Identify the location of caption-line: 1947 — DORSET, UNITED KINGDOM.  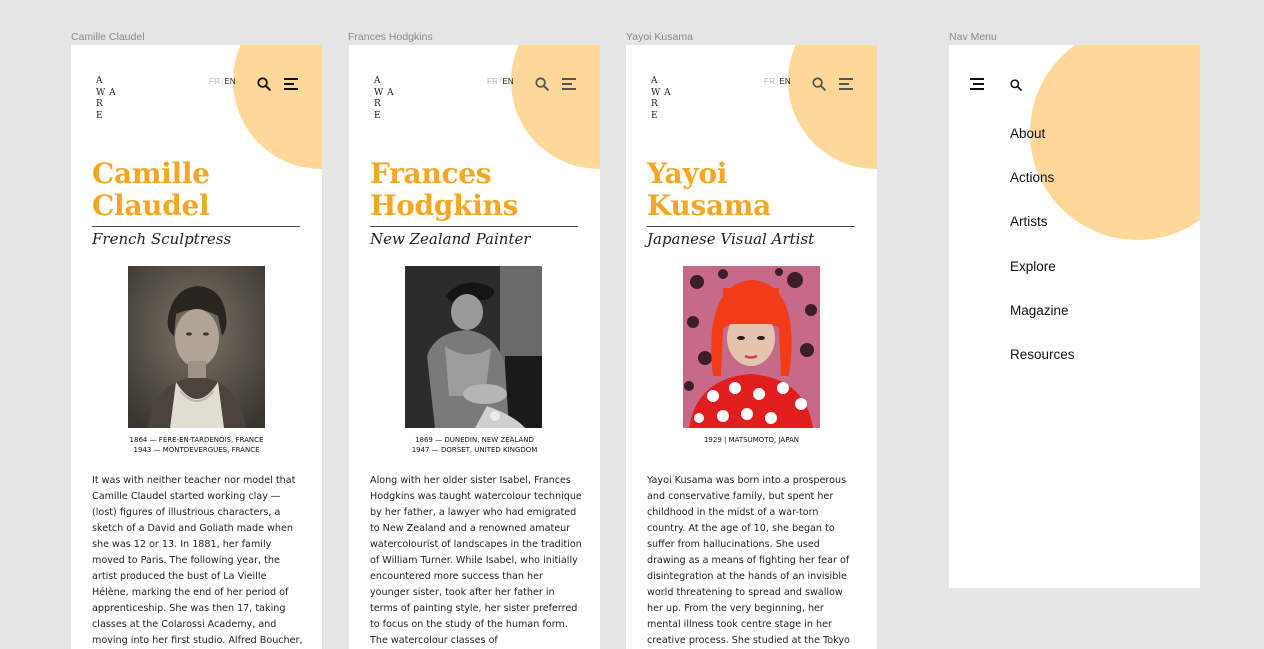
(474, 450).